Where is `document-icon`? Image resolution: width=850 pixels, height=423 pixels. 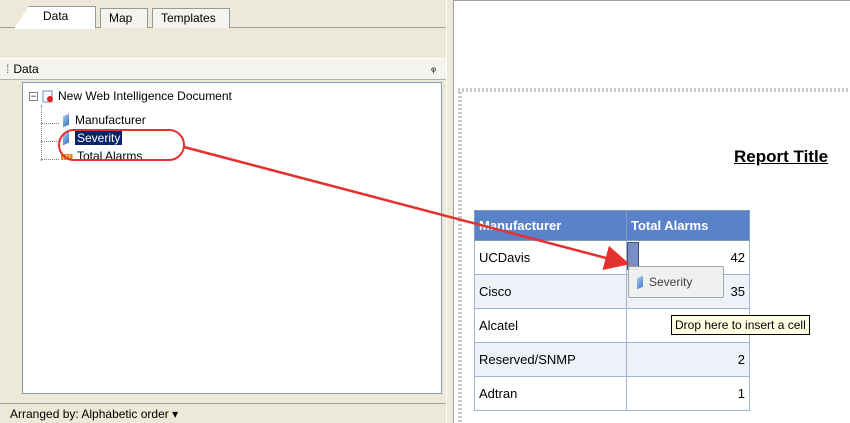 document-icon is located at coordinates (47, 96).